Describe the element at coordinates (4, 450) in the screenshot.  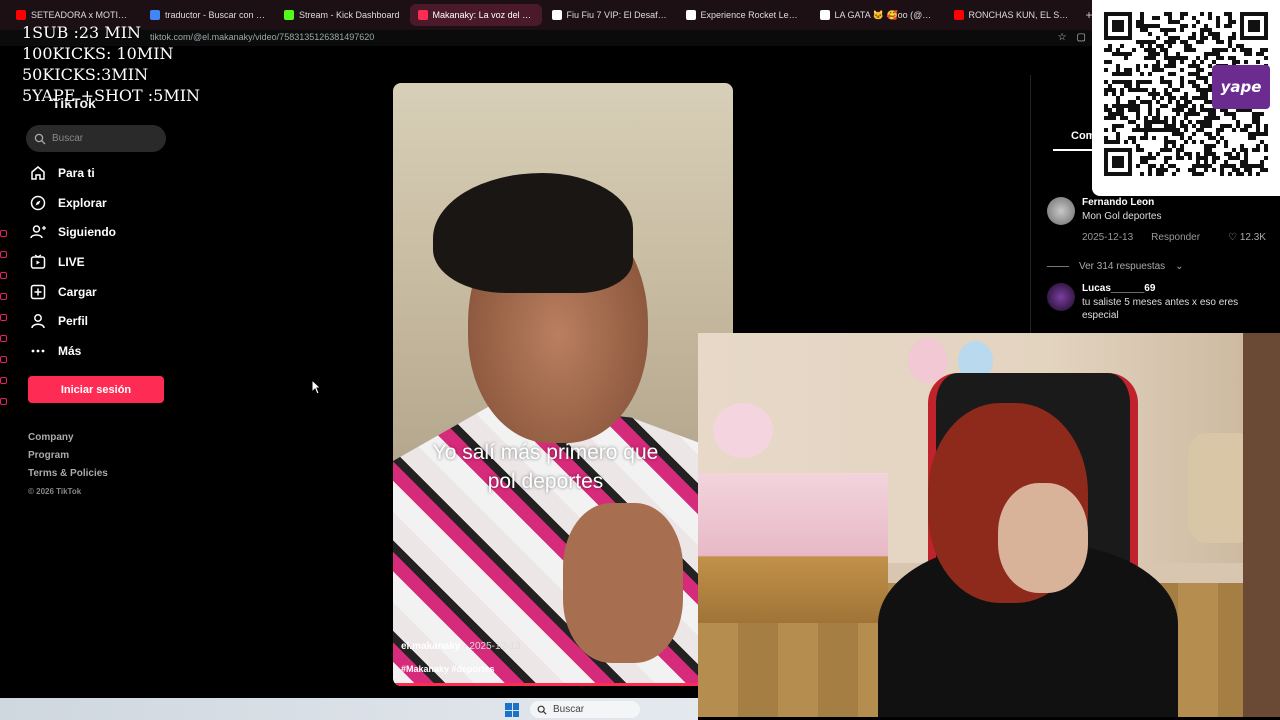
I see `side-extension-icons` at that location.